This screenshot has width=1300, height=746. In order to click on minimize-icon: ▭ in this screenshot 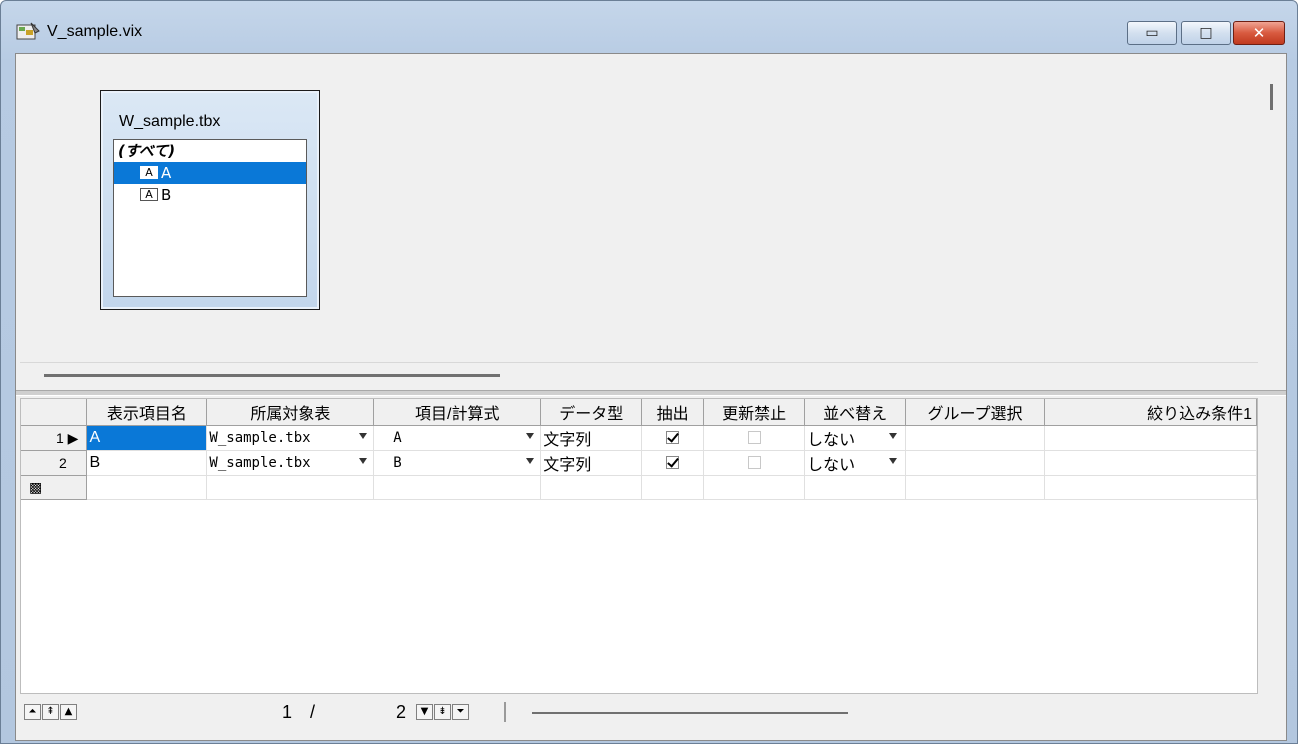, I will do `click(1152, 33)`.